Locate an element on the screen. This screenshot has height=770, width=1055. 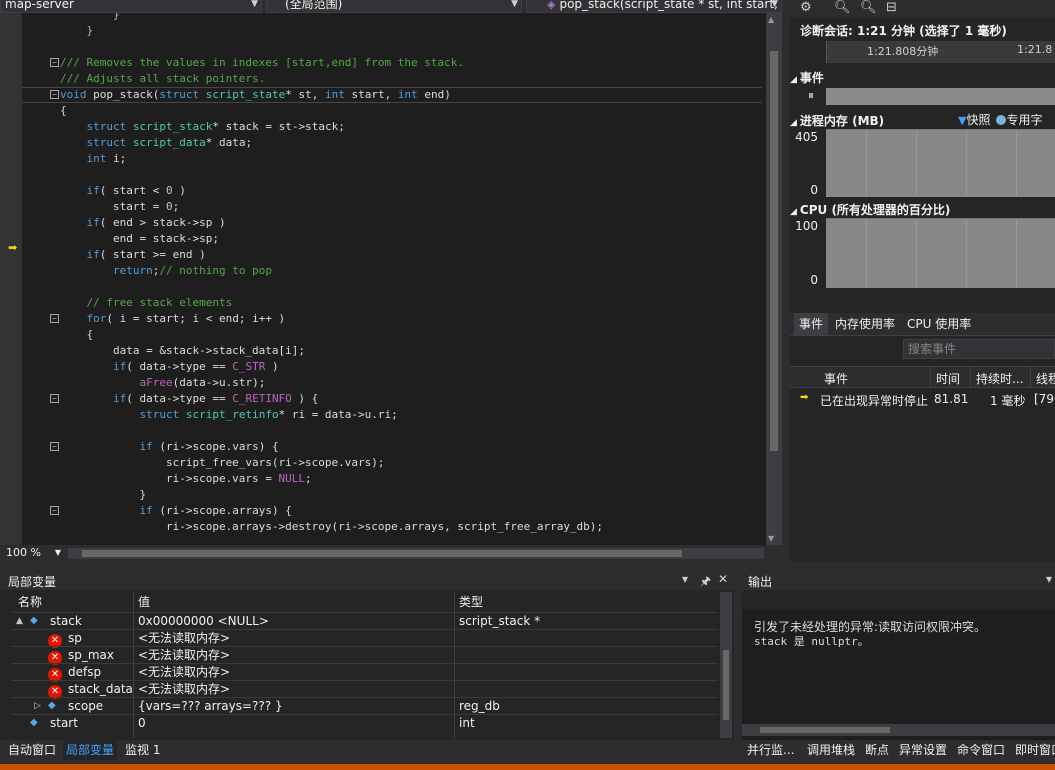
events-timeline-track is located at coordinates (940, 96).